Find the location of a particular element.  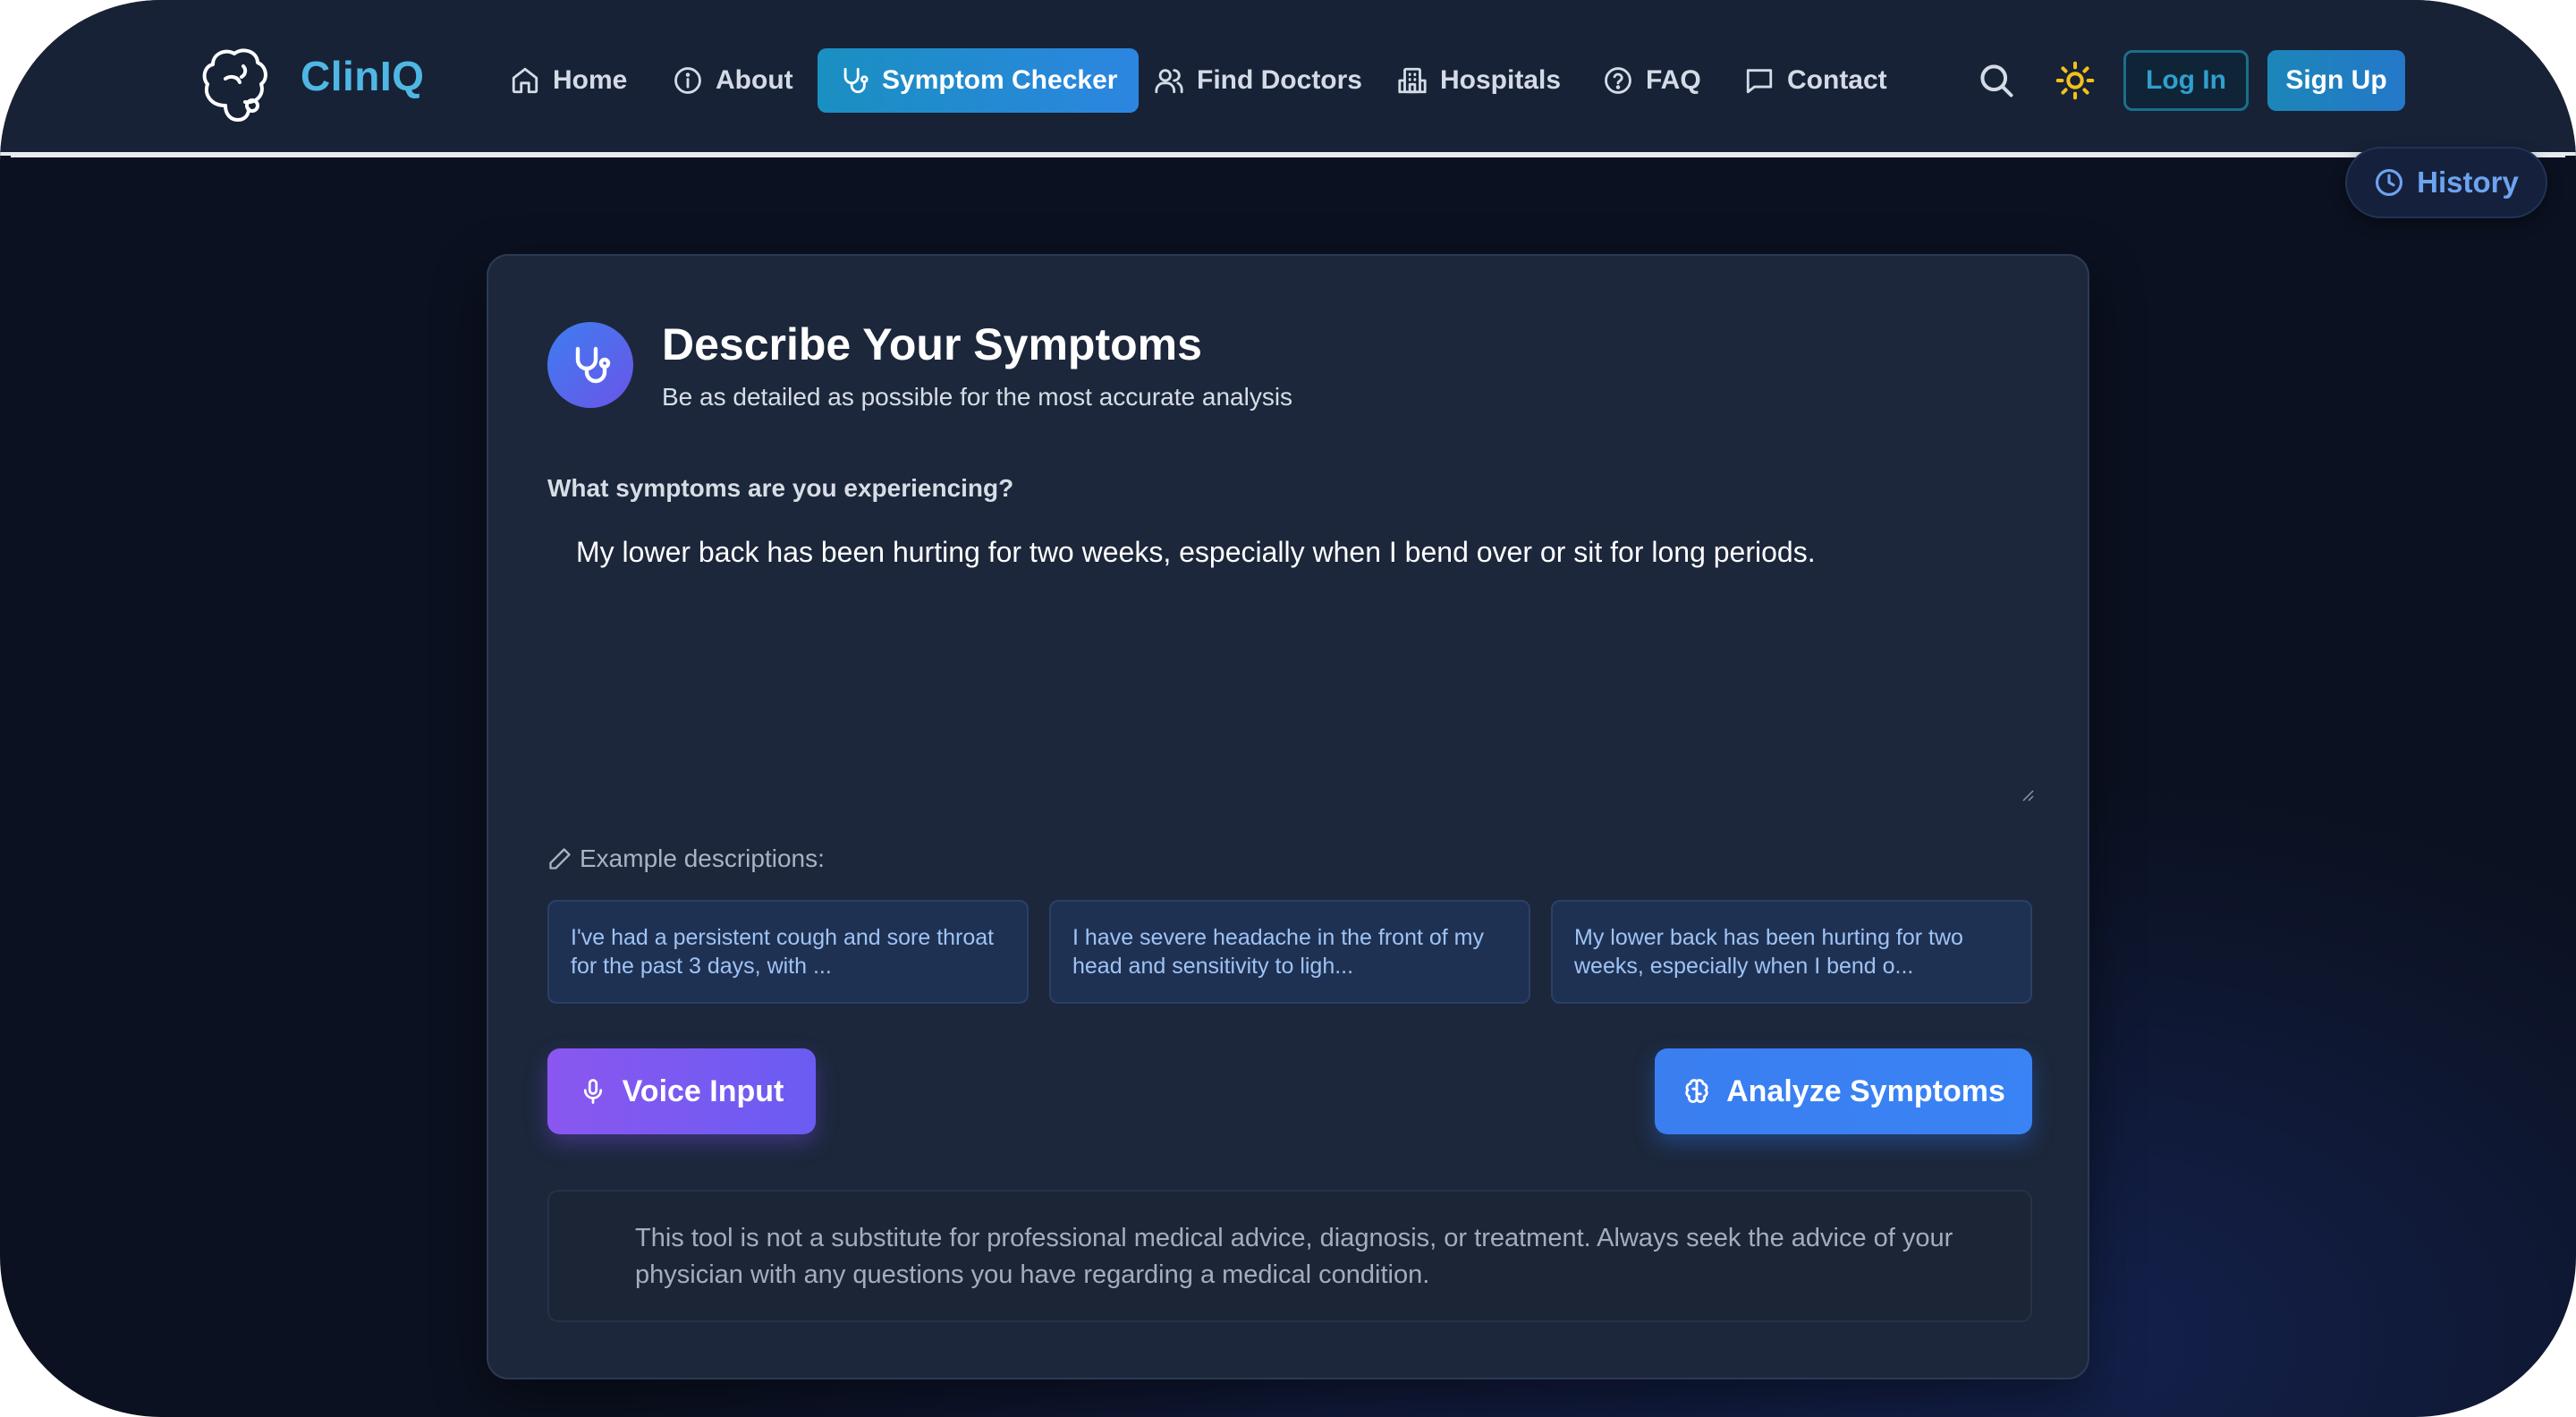

nav-find-doctors: Find Doctors is located at coordinates (1258, 80).